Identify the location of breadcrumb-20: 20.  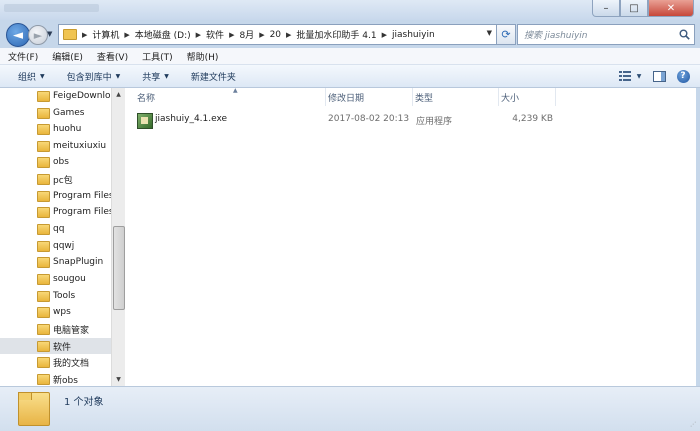
(275, 35).